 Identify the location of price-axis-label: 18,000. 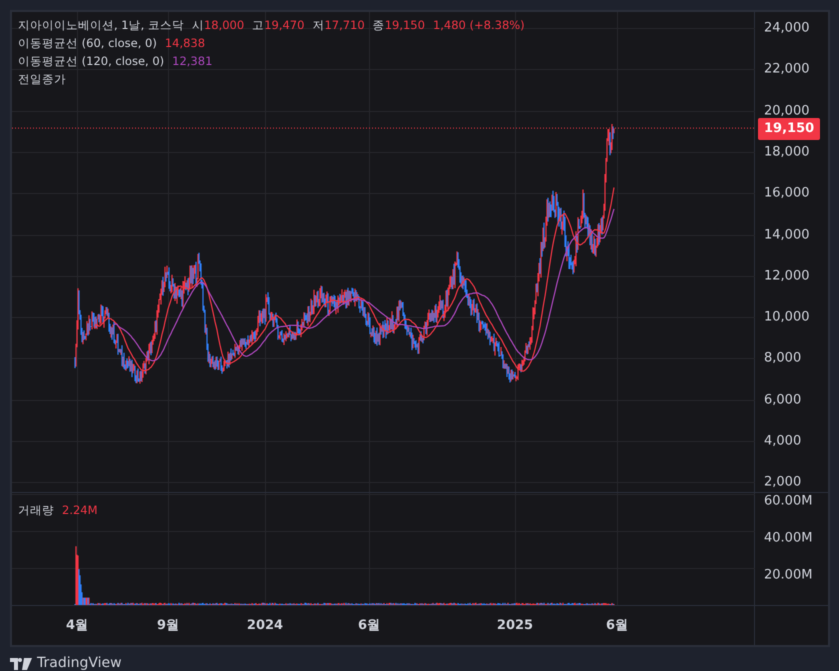
(787, 152).